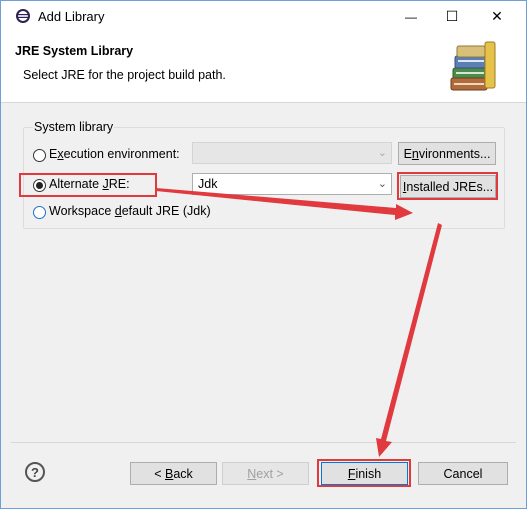 The height and width of the screenshot is (509, 527). Describe the element at coordinates (409, 340) in the screenshot. I see `annotation-arrow-to-finish` at that location.